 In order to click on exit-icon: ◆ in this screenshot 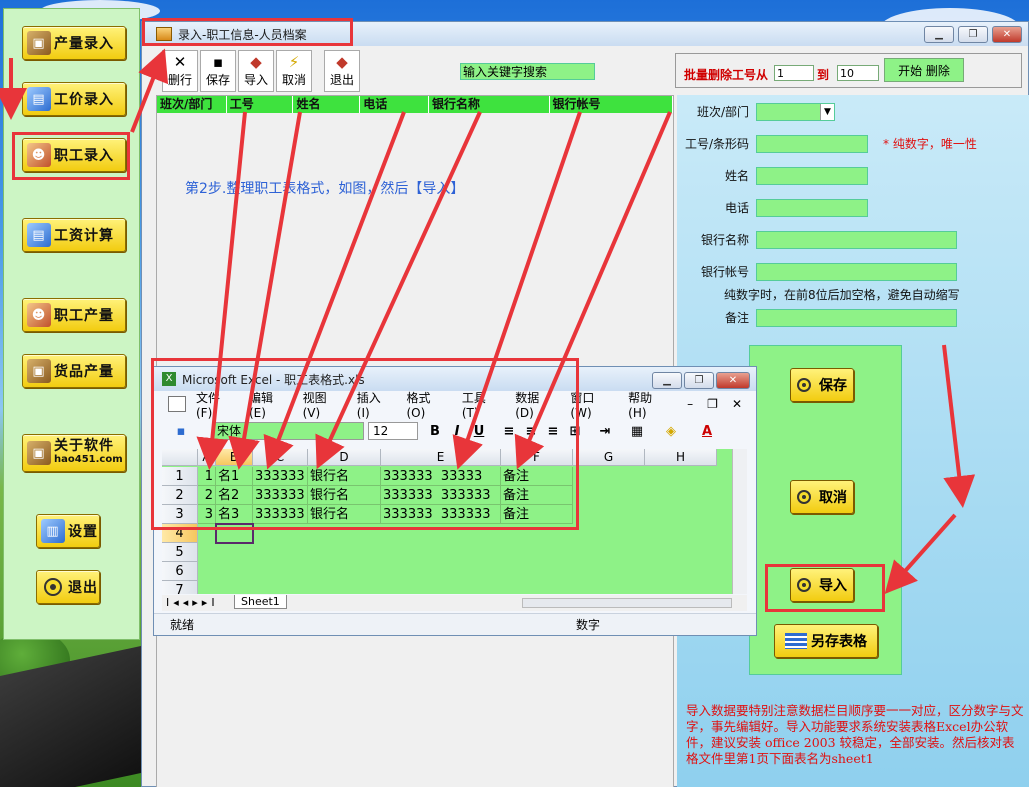, I will do `click(342, 62)`.